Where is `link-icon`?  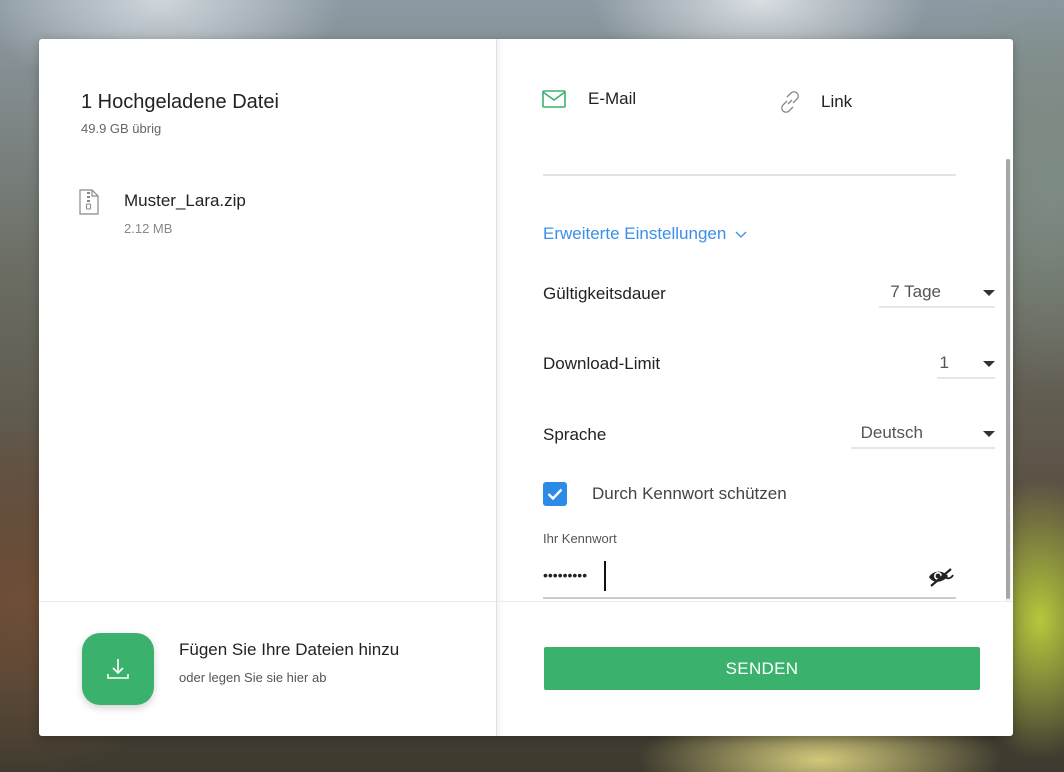 link-icon is located at coordinates (790, 102).